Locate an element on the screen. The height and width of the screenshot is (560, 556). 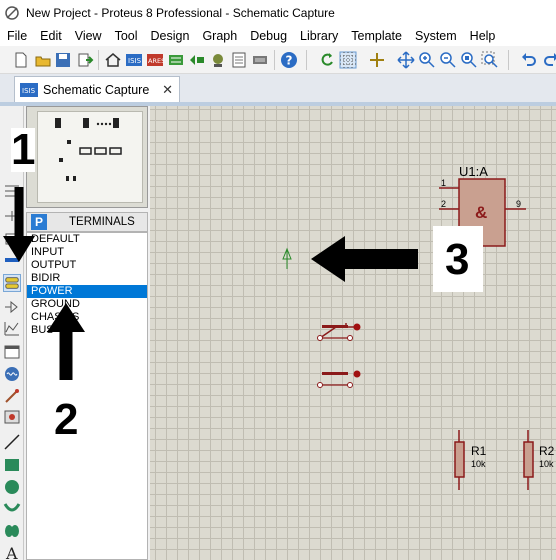
mode-toolbar: A is located at coordinates (12, 333).